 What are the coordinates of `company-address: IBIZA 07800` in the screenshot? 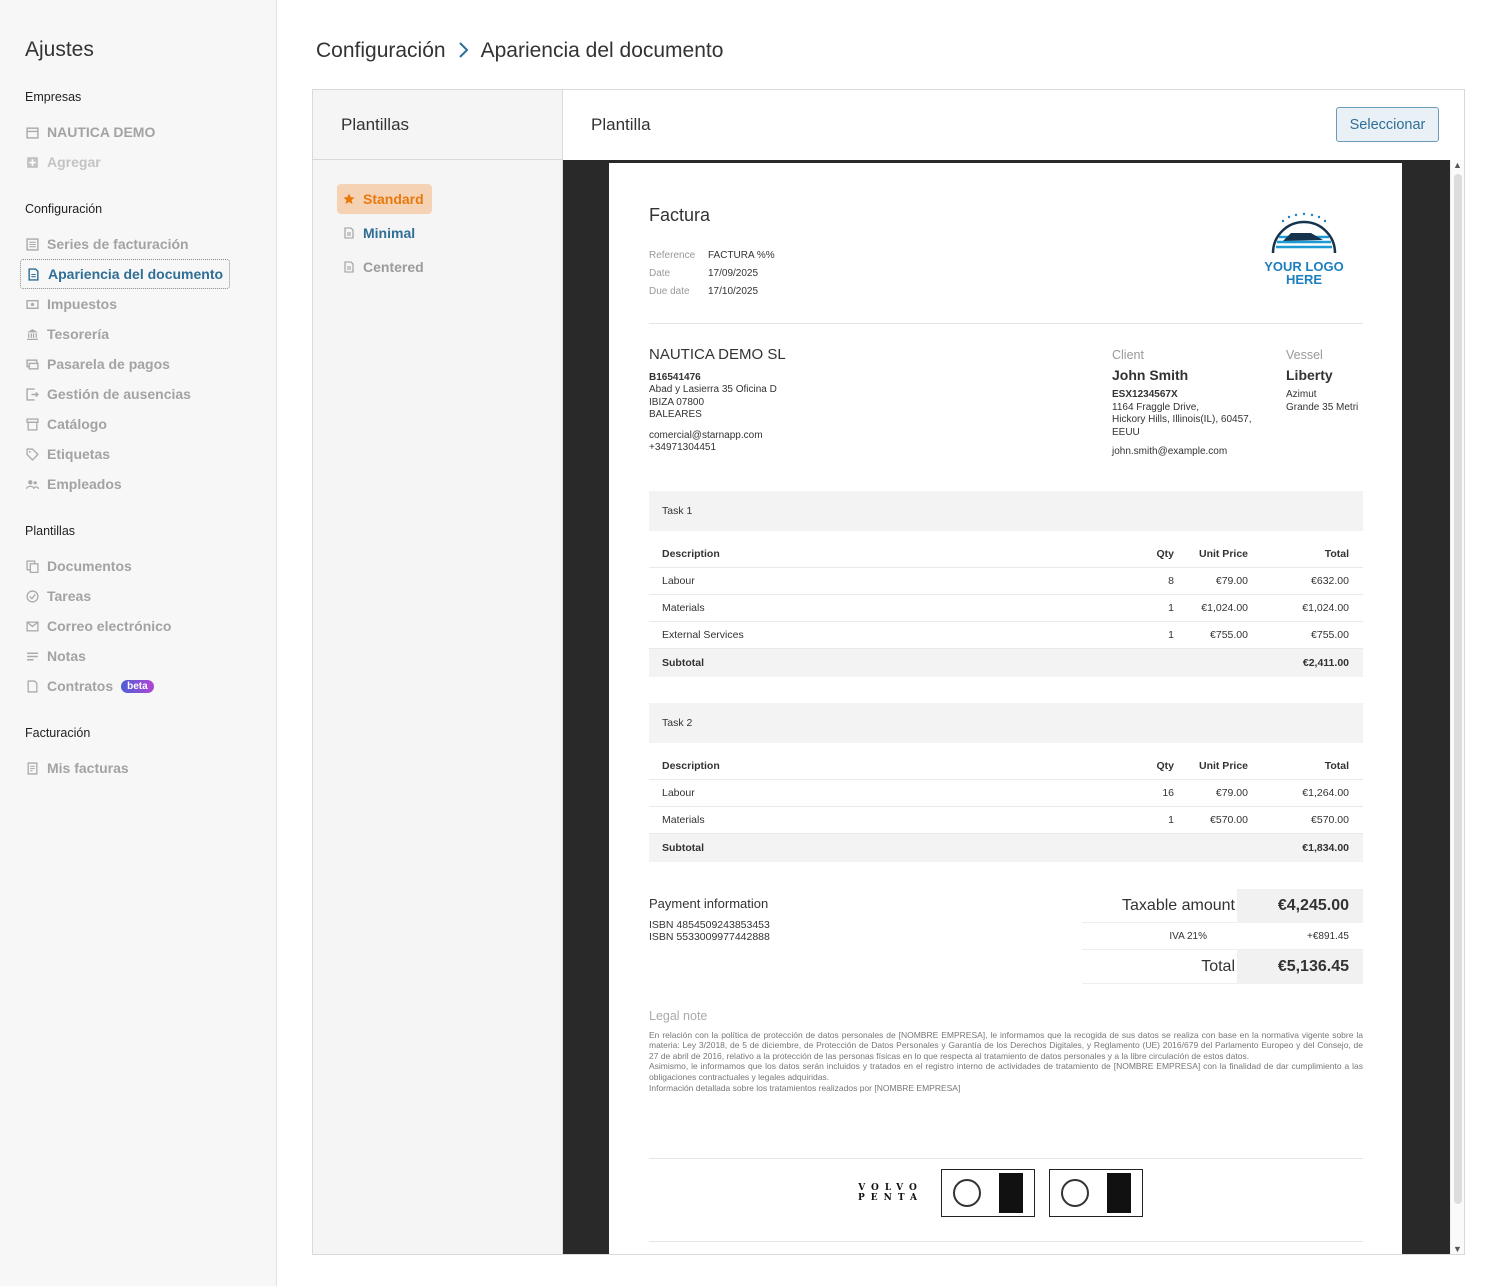 It's located at (677, 402).